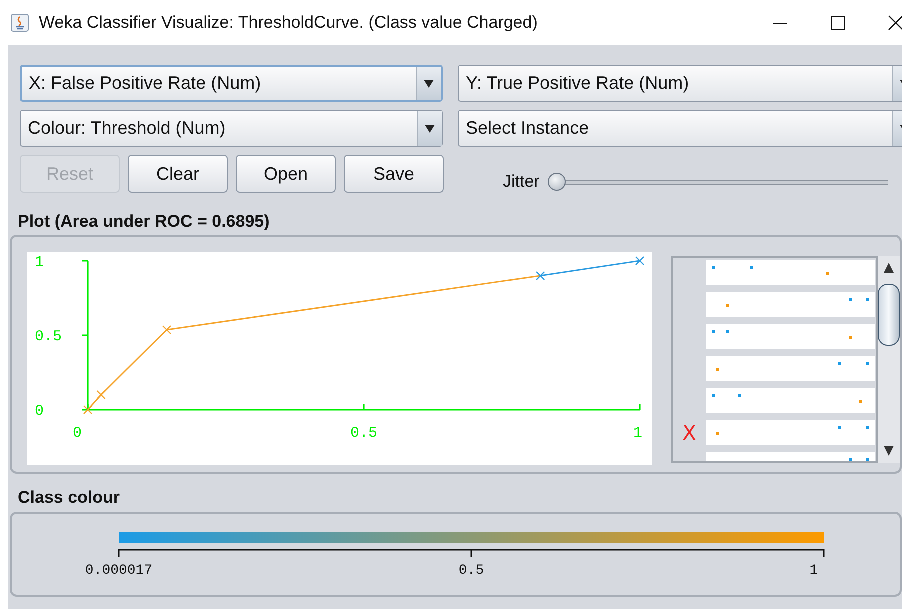 The height and width of the screenshot is (609, 902). I want to click on button: Clear, so click(178, 174).